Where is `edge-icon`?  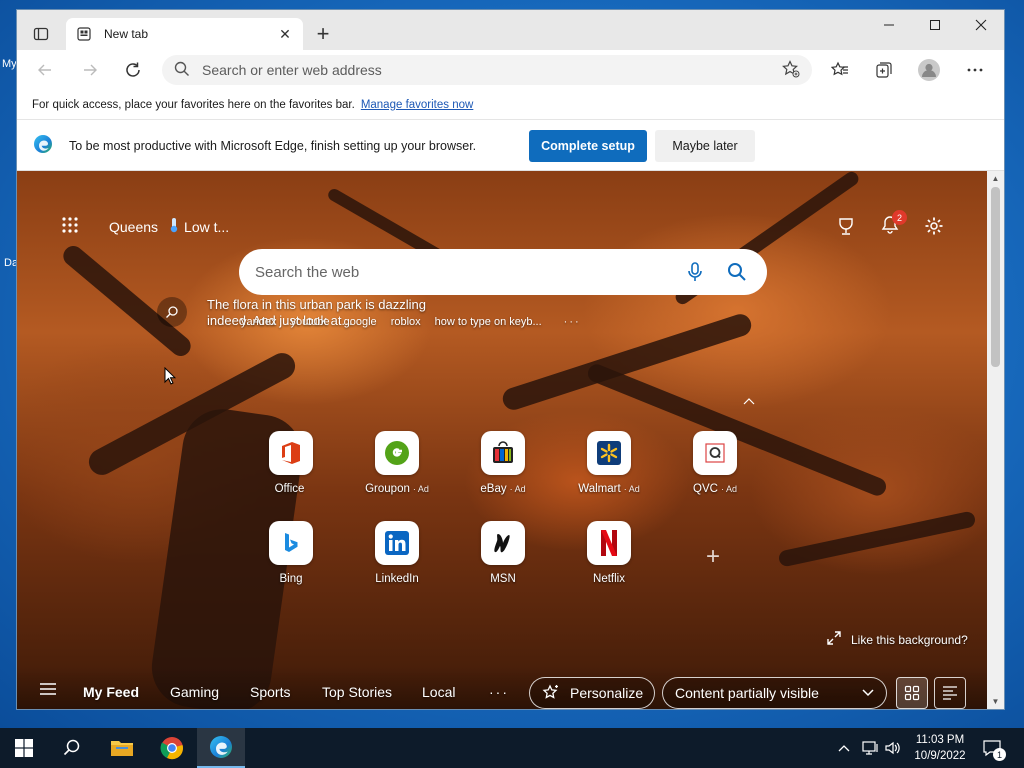
edge-icon is located at coordinates (221, 747).